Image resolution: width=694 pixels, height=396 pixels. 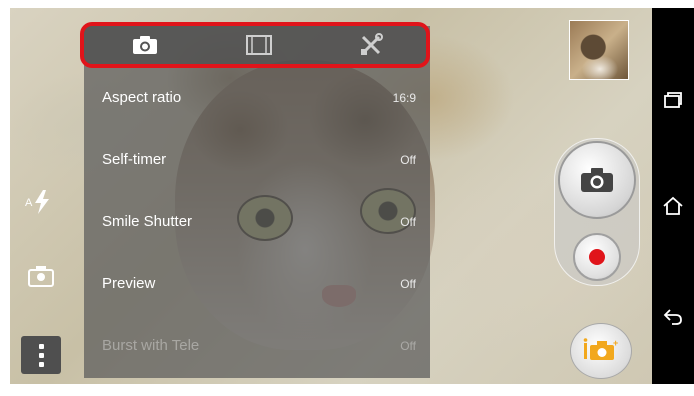 I want to click on record-video-button, so click(x=597, y=257).